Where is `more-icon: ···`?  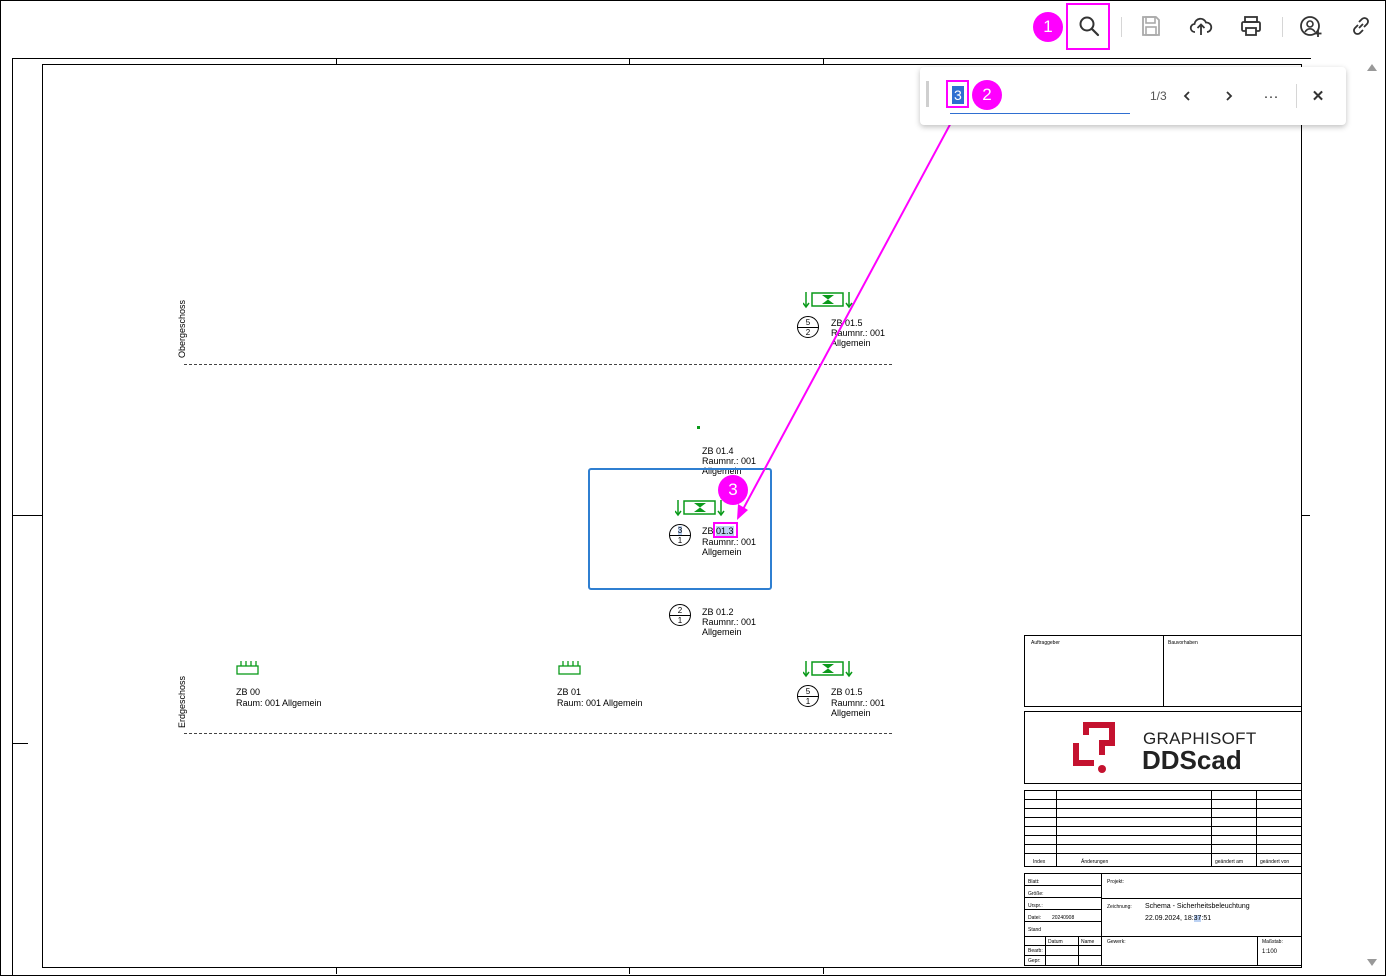
more-icon: ··· is located at coordinates (1271, 96).